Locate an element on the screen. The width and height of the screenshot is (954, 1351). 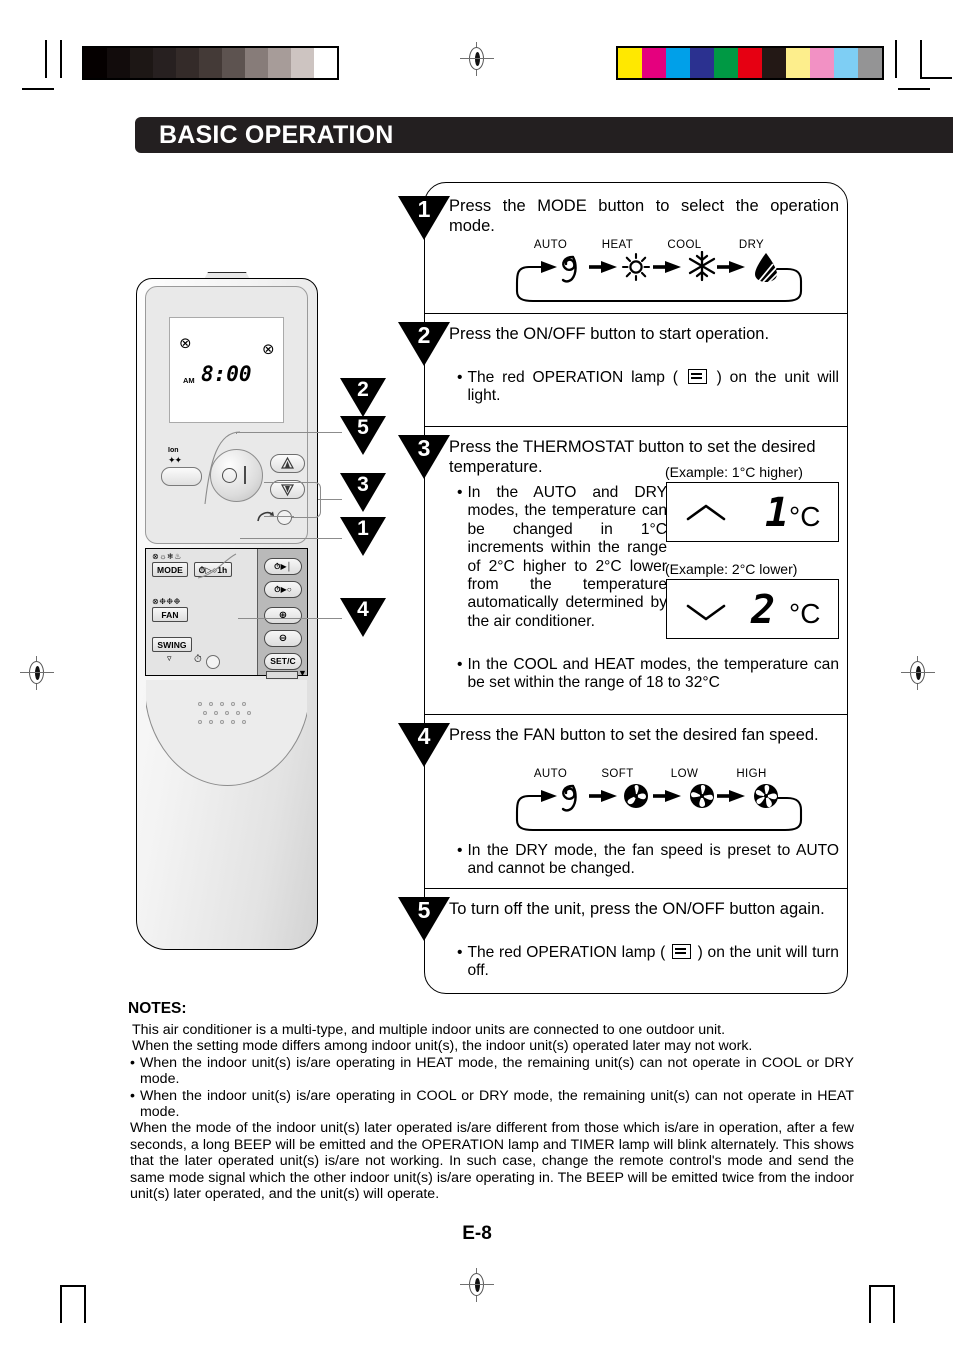
fan-key: FAN is located at coordinates (170, 614).